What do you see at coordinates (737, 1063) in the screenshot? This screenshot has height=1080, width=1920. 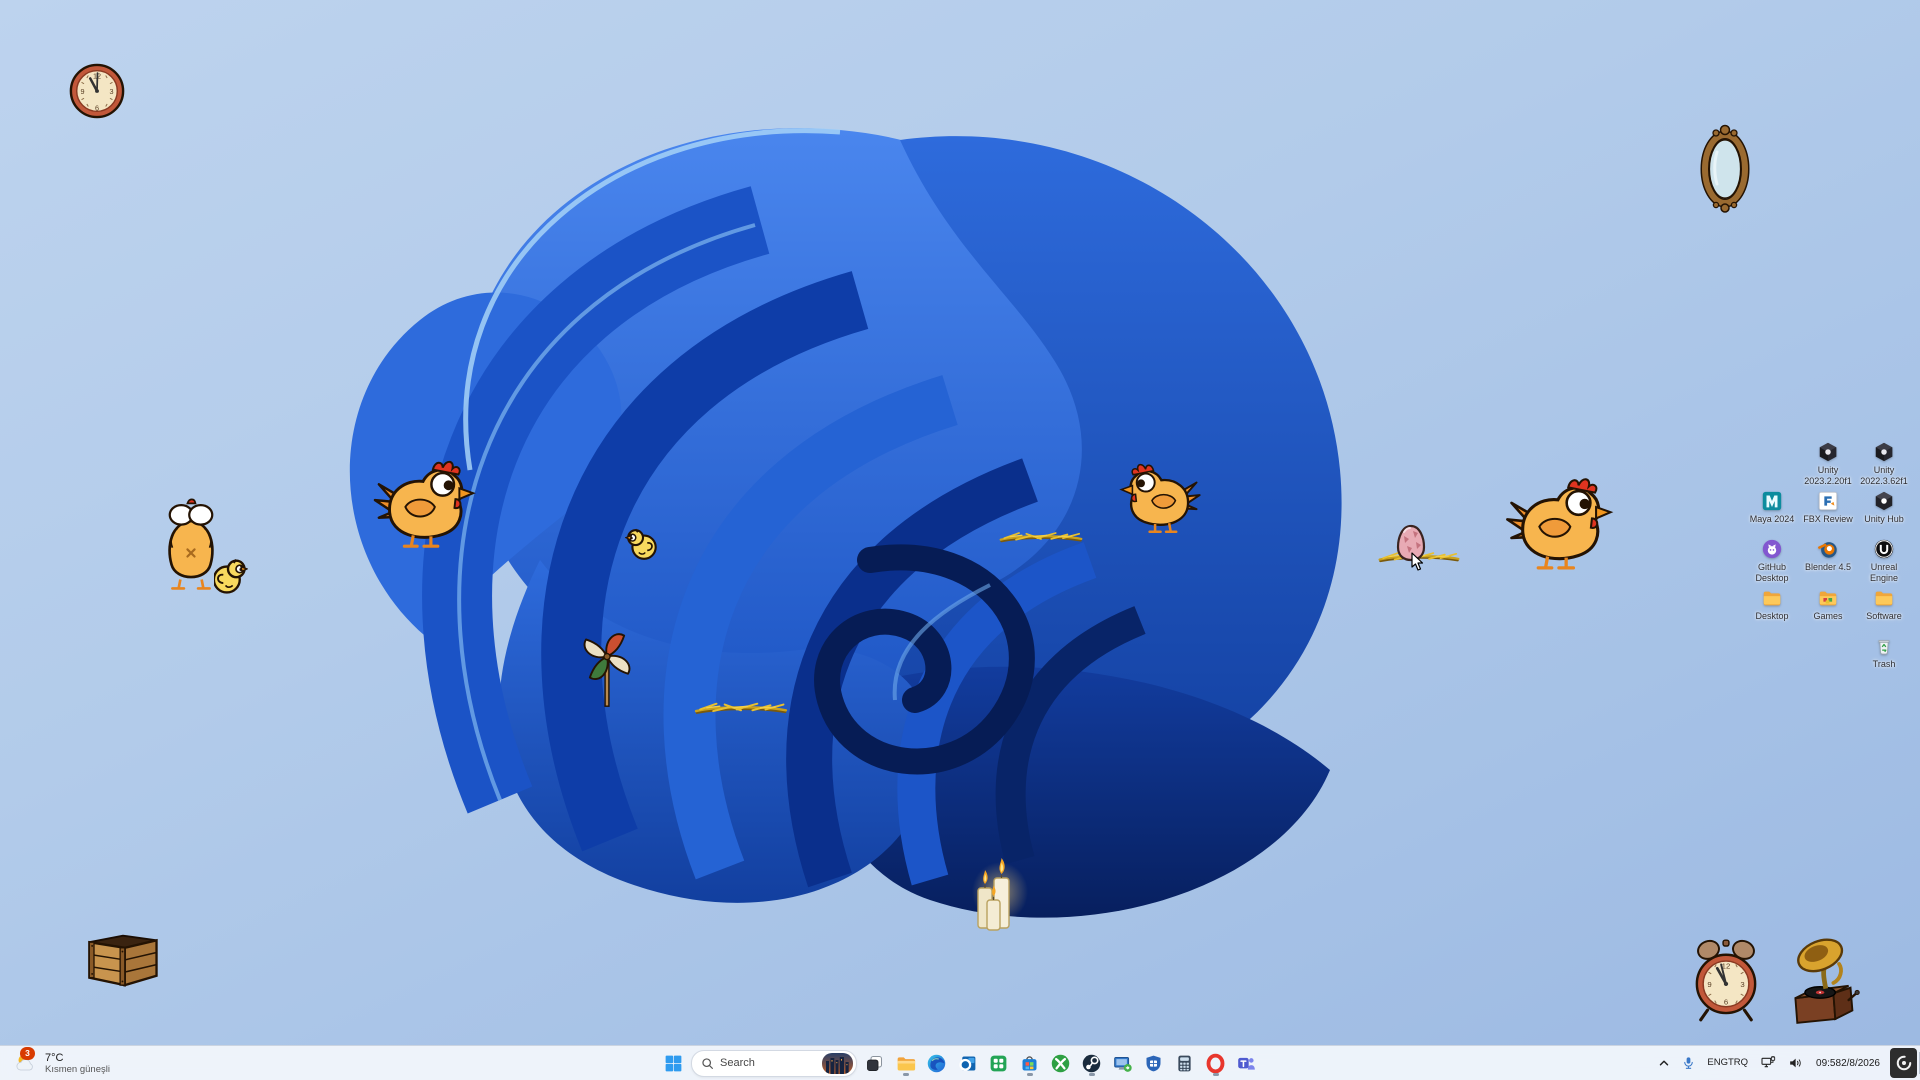 I see `search-placeholder: Search` at bounding box center [737, 1063].